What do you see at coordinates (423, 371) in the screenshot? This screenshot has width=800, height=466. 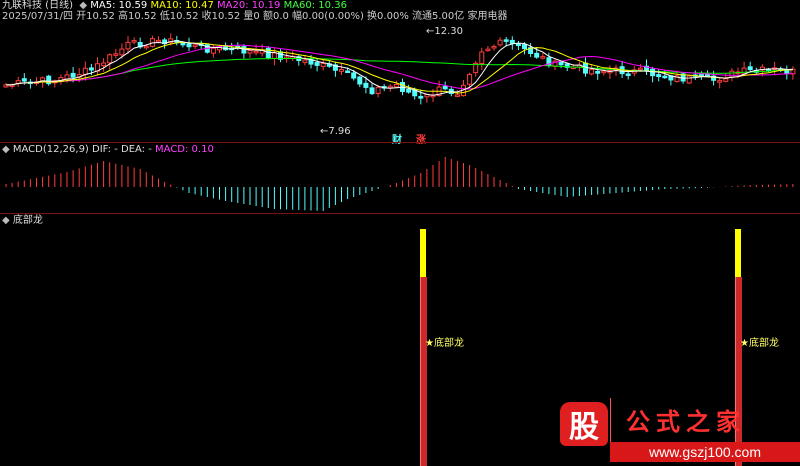 I see `signal-bar-body` at bounding box center [423, 371].